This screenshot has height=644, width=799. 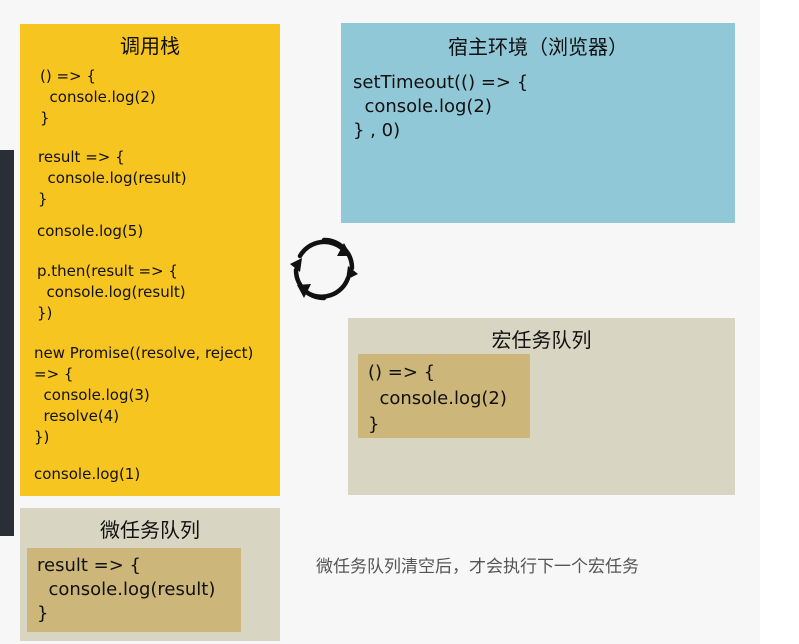 What do you see at coordinates (150, 530) in the screenshot?
I see `microtask-queue-title: 微任务队列` at bounding box center [150, 530].